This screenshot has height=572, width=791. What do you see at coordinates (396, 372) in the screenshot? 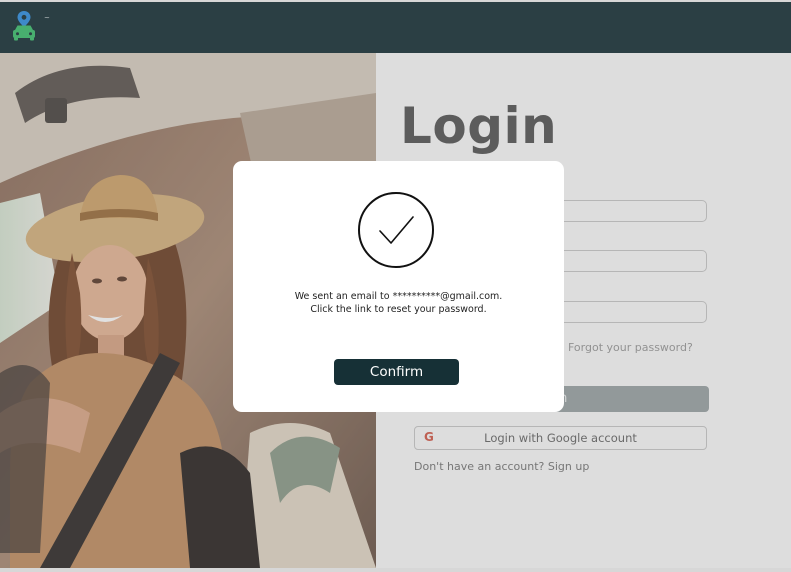
I see `confirm-button: Confirm` at bounding box center [396, 372].